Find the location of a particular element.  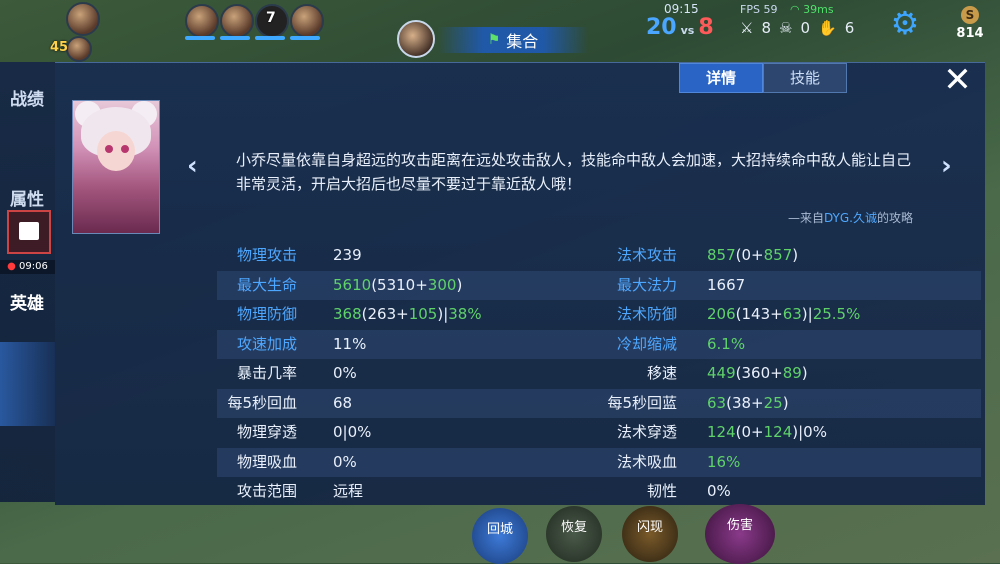

settings-gear-icon: ⚙ is located at coordinates (905, 23).